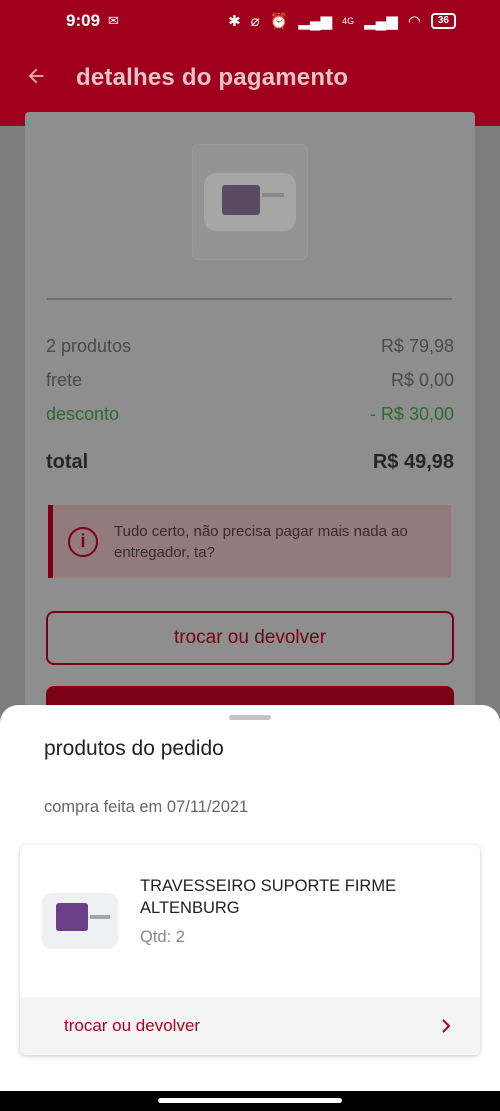 Image resolution: width=500 pixels, height=1111 pixels. What do you see at coordinates (64, 380) in the screenshot?
I see `shipping-label: frete` at bounding box center [64, 380].